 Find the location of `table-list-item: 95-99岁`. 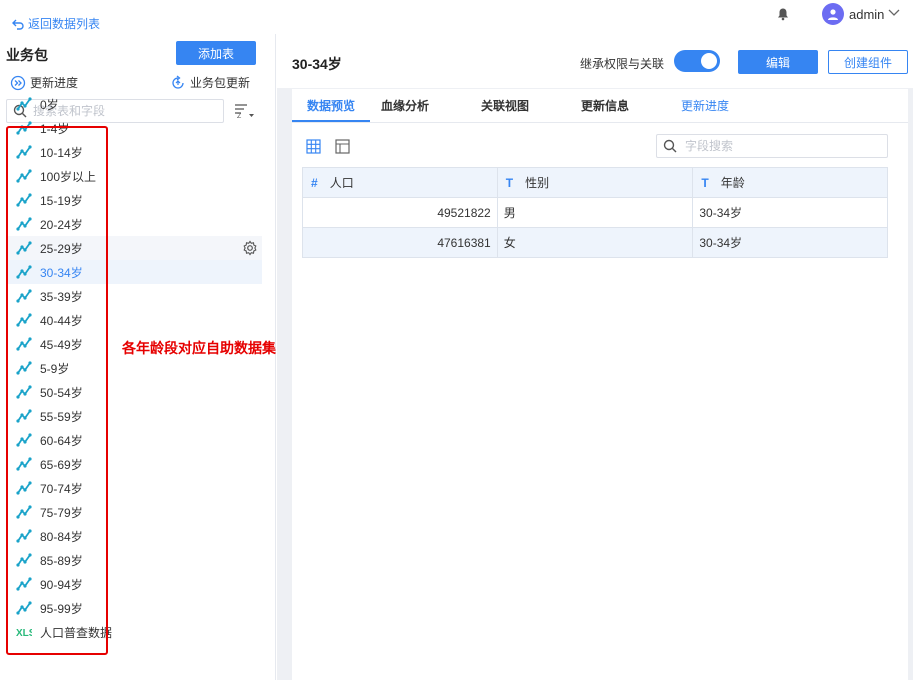

table-list-item: 95-99岁 is located at coordinates (134, 608).